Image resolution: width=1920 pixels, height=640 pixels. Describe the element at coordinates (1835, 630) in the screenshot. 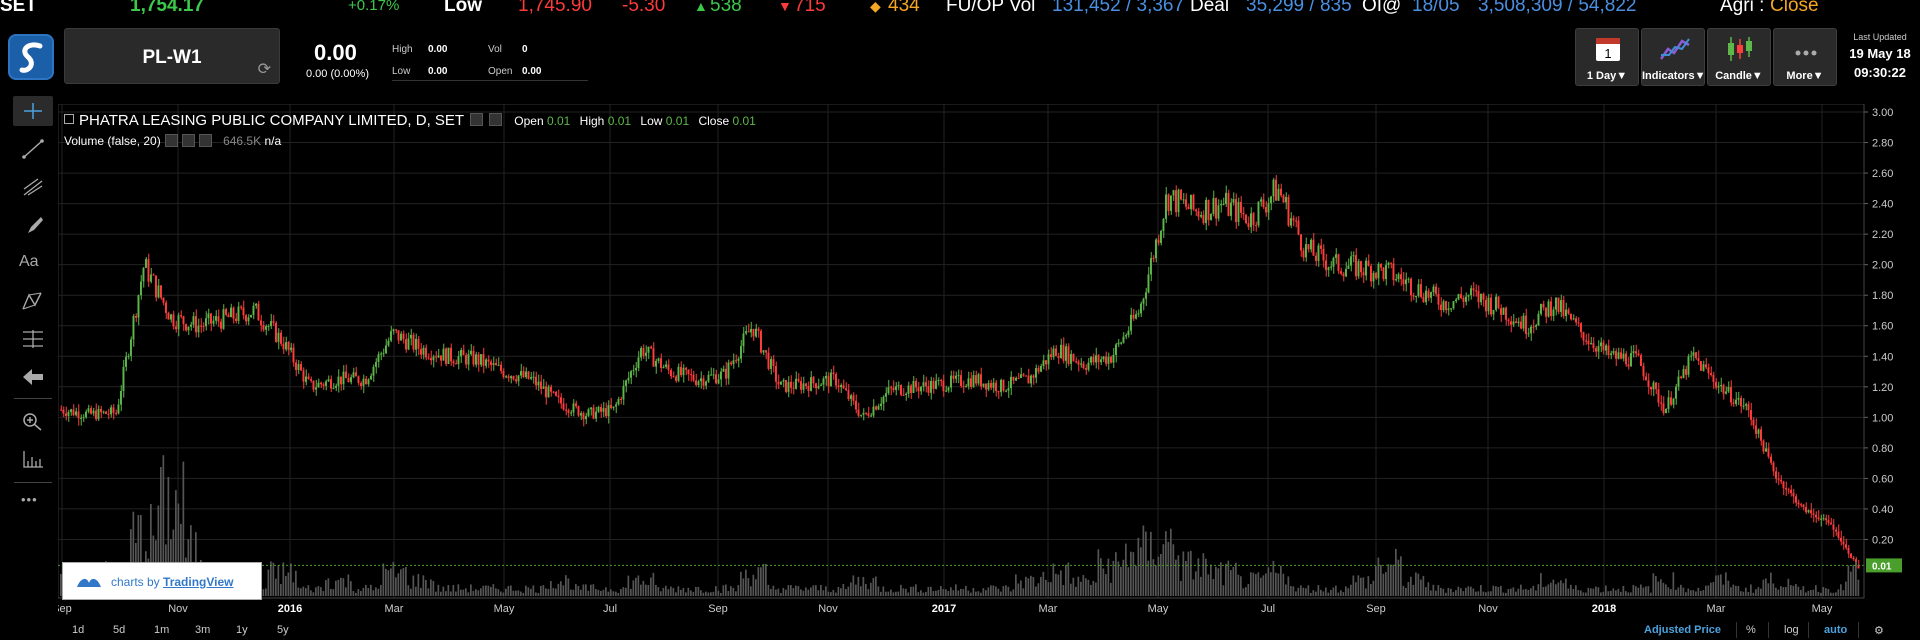

I see `auto-scale-toggle: auto` at that location.